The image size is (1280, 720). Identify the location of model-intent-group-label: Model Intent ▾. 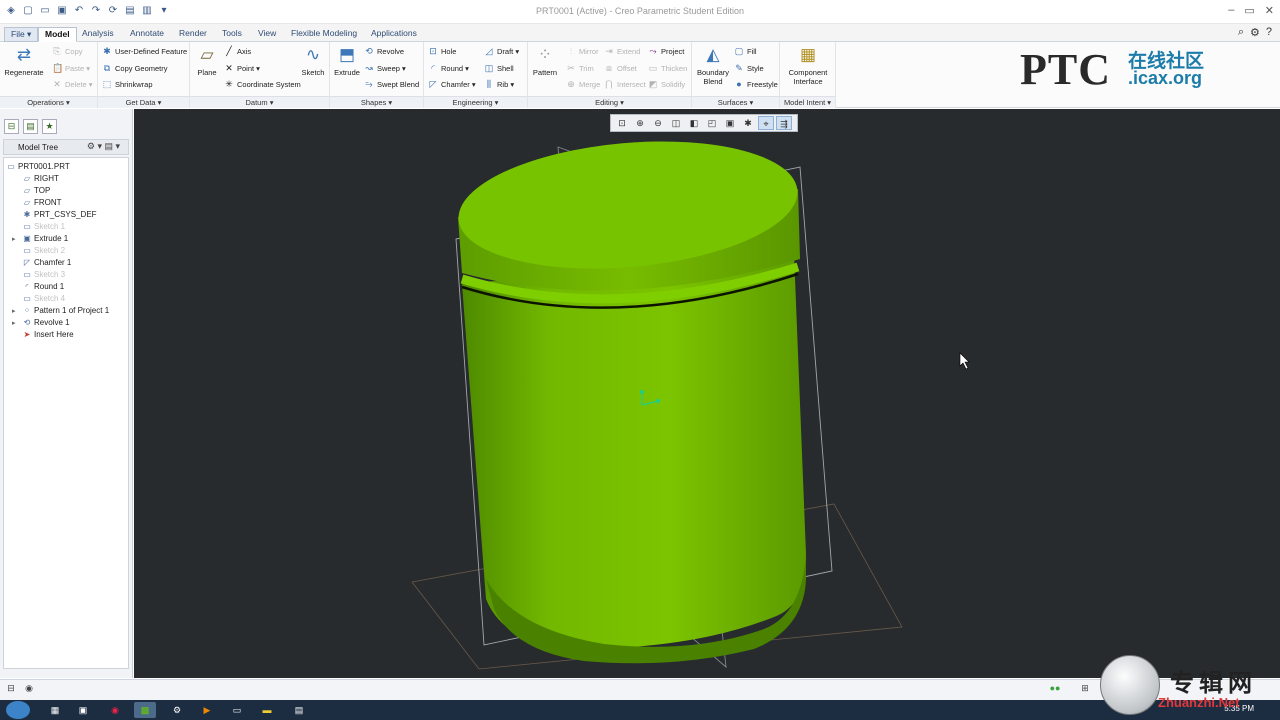
(807, 102).